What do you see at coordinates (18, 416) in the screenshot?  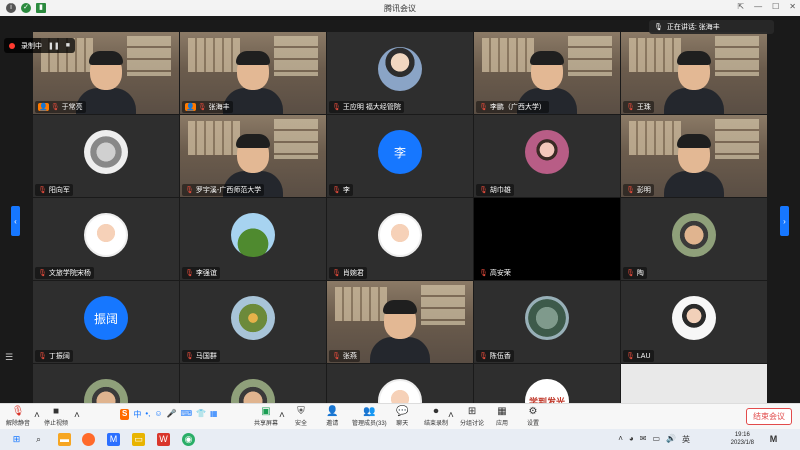 I see `mute-button: 🎙 解除静音` at bounding box center [18, 416].